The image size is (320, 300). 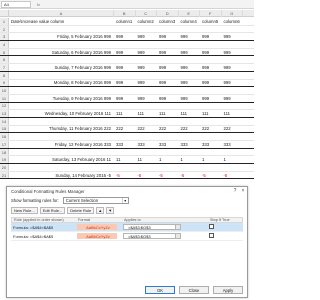 What do you see at coordinates (147, 159) in the screenshot?
I see `table-cell: 11` at bounding box center [147, 159].